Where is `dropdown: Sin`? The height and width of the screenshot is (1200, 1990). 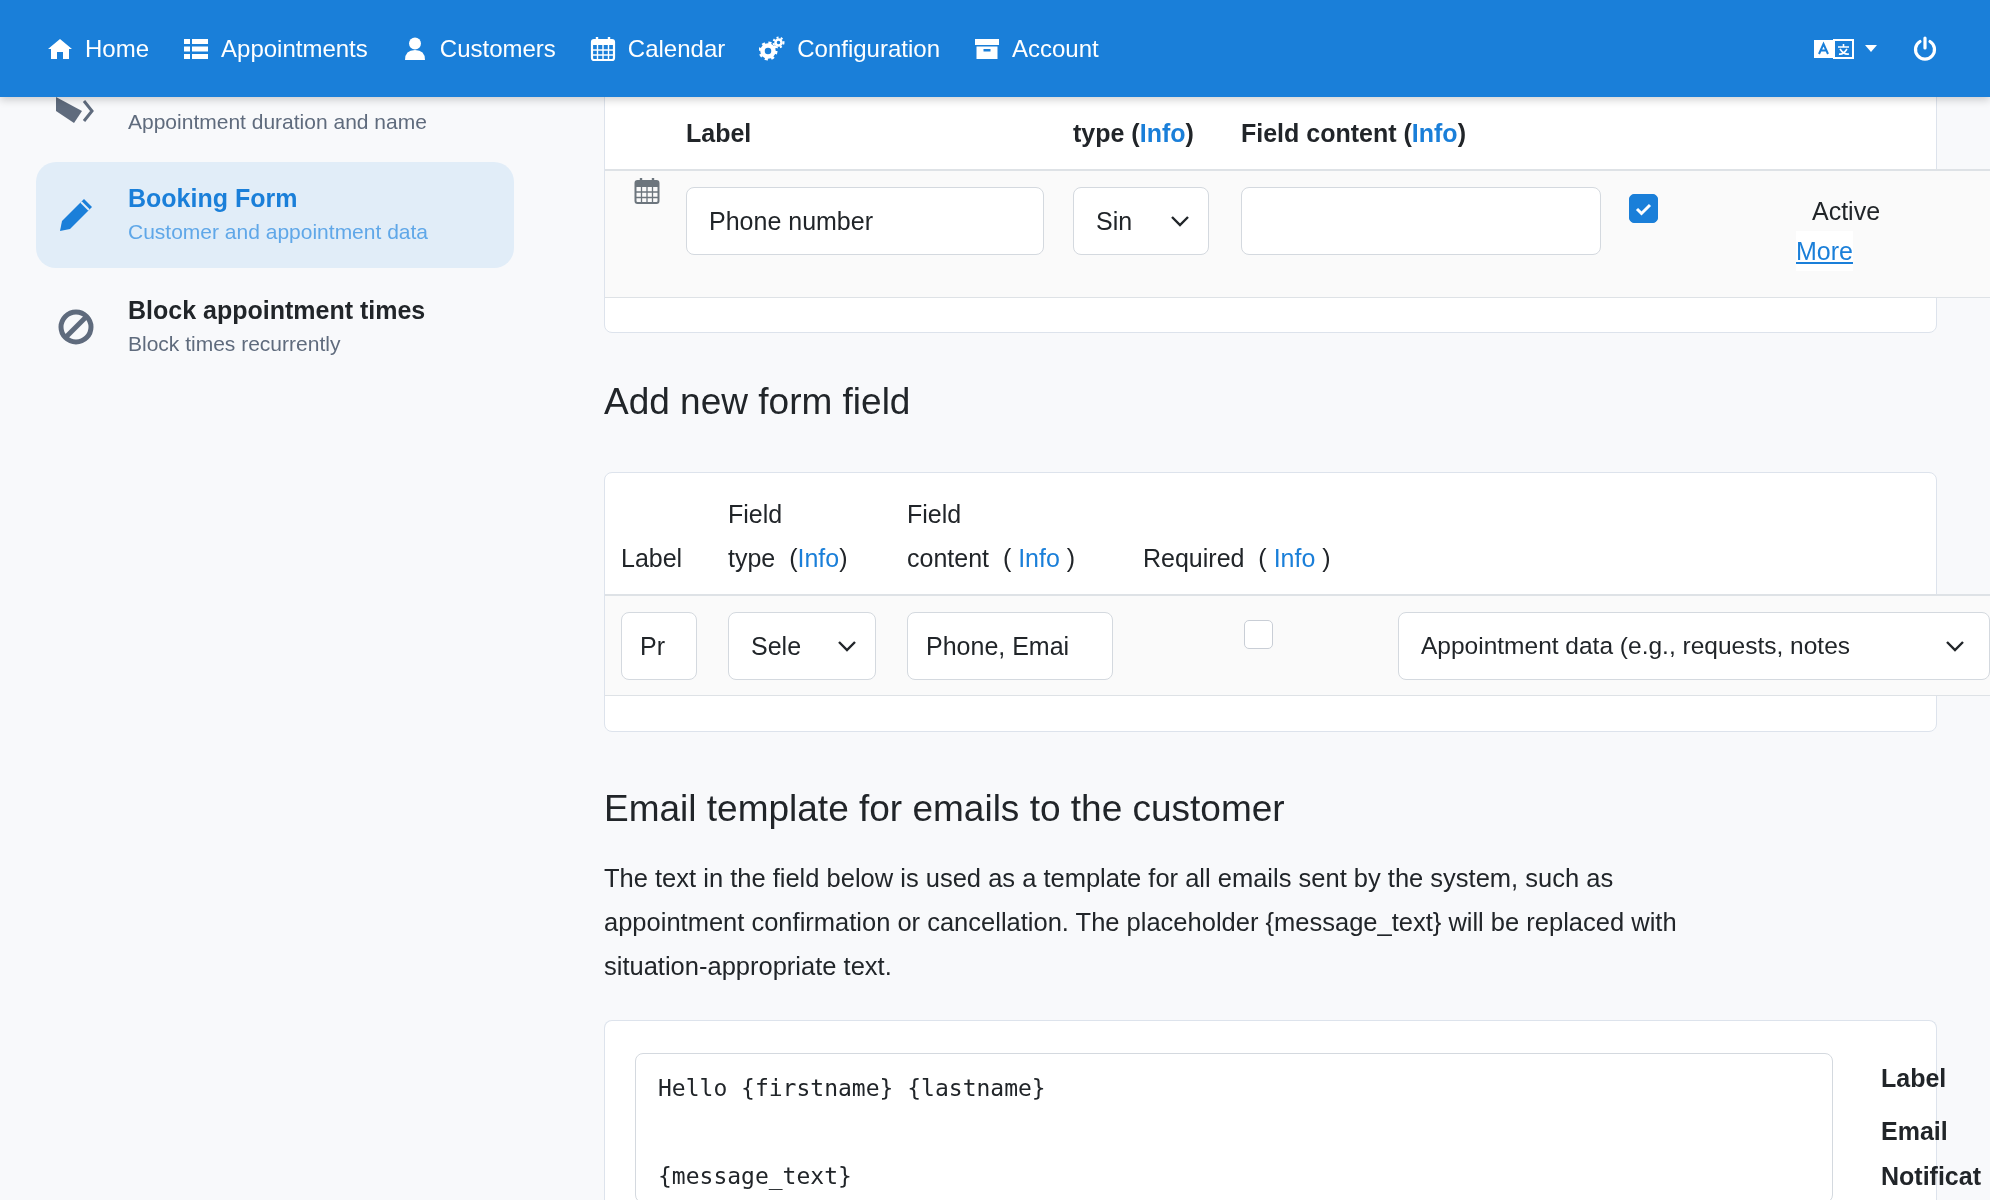 dropdown: Sin is located at coordinates (1141, 221).